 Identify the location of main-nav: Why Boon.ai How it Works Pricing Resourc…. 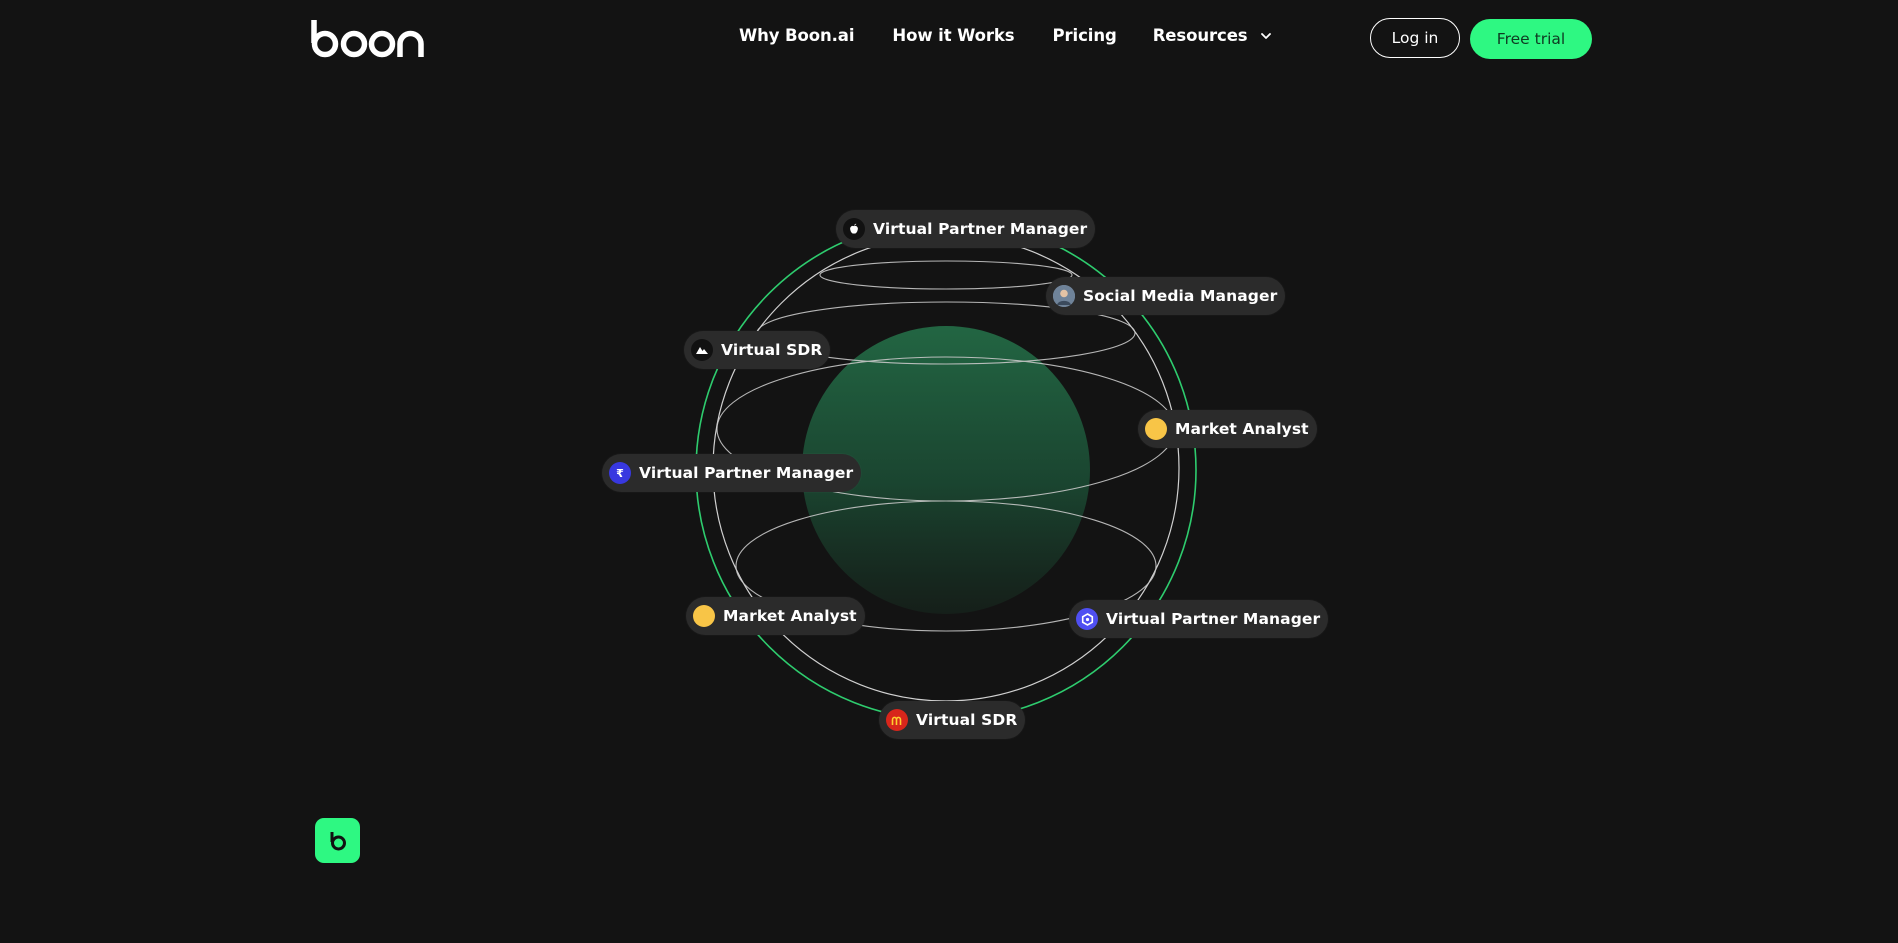
(1005, 35).